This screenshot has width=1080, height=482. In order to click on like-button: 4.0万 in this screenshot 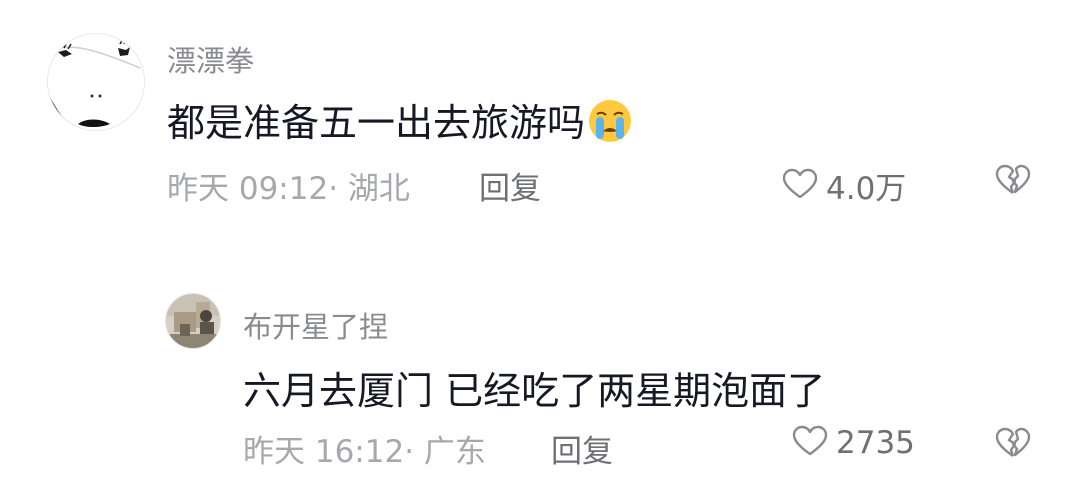, I will do `click(844, 185)`.